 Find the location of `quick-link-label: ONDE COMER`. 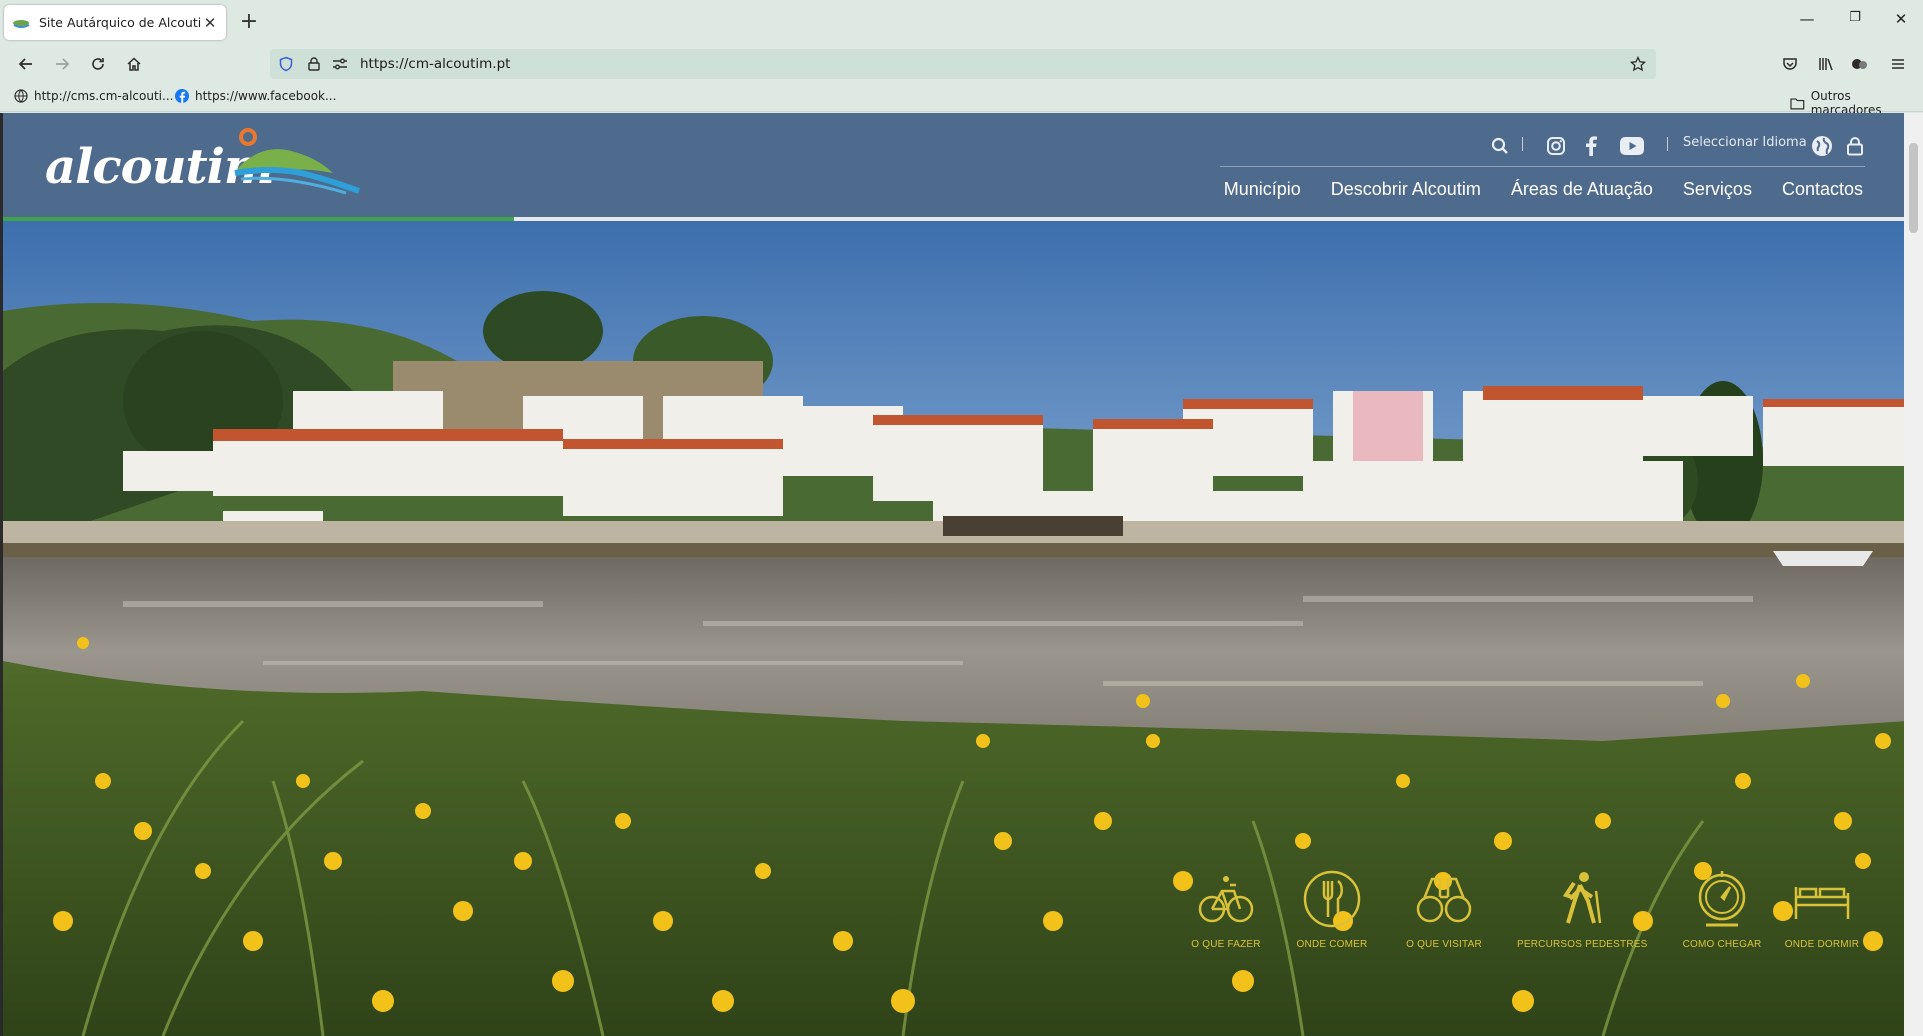

quick-link-label: ONDE COMER is located at coordinates (1332, 944).